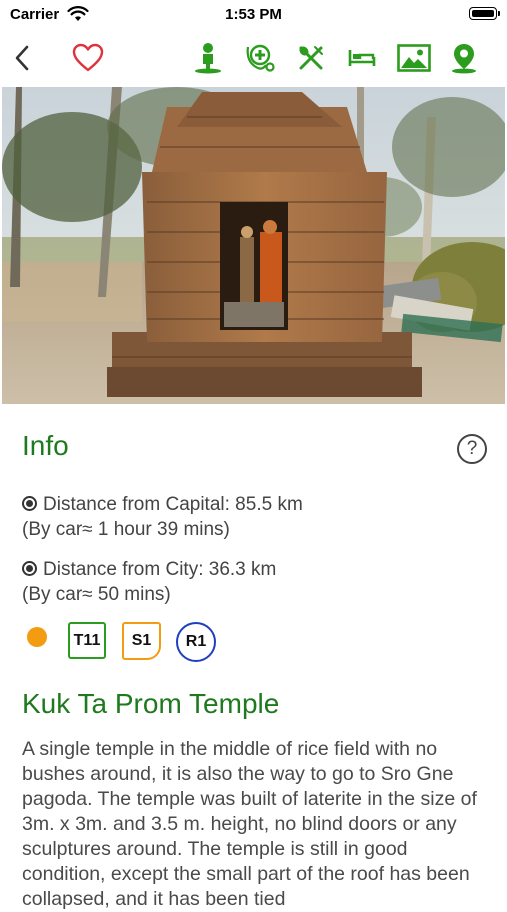  Describe the element at coordinates (37, 637) in the screenshot. I see `orange-status-dot` at that location.